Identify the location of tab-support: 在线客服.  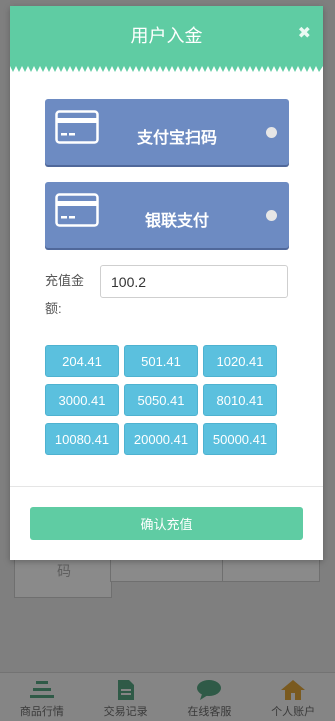
(210, 697).